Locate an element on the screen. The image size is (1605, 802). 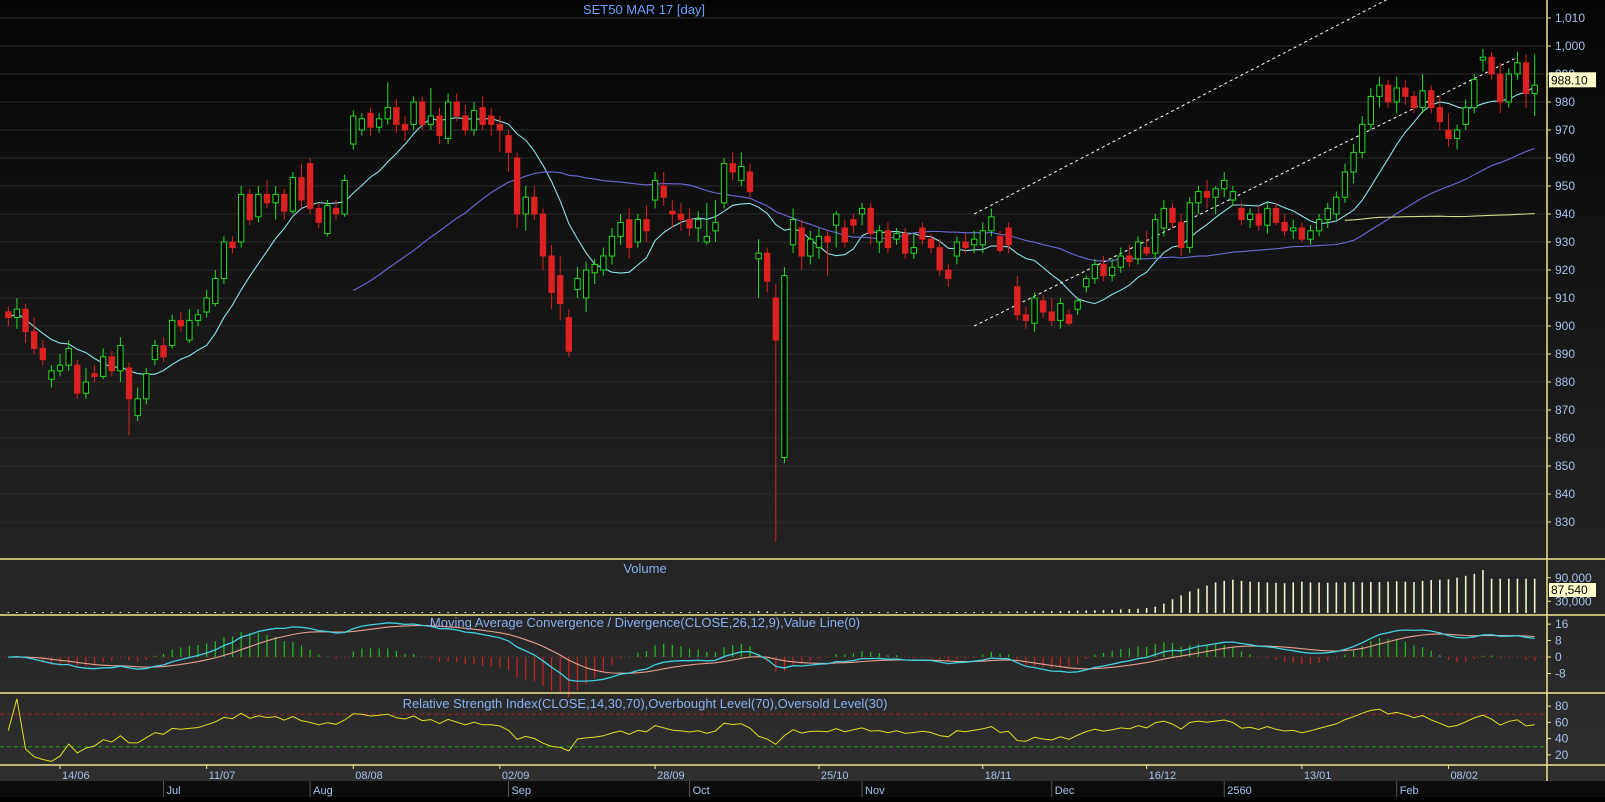
macd-tick-label: 8 is located at coordinates (1558, 641).